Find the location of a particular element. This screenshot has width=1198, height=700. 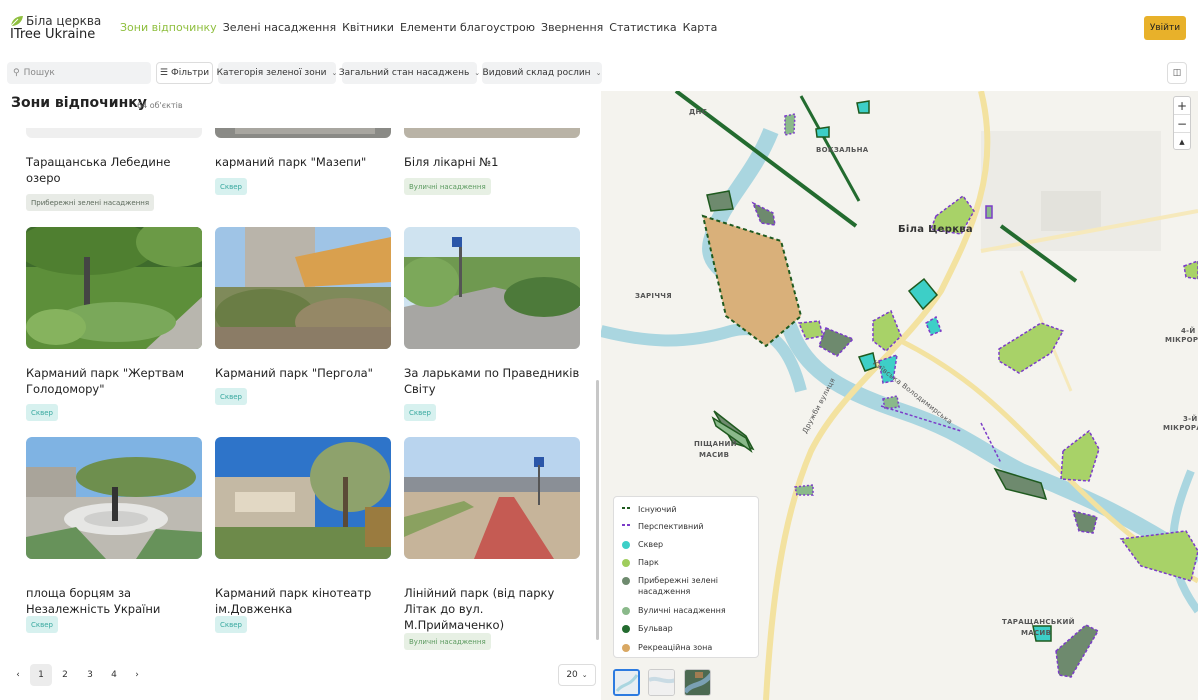

legend-label: Існуючий is located at coordinates (657, 509).